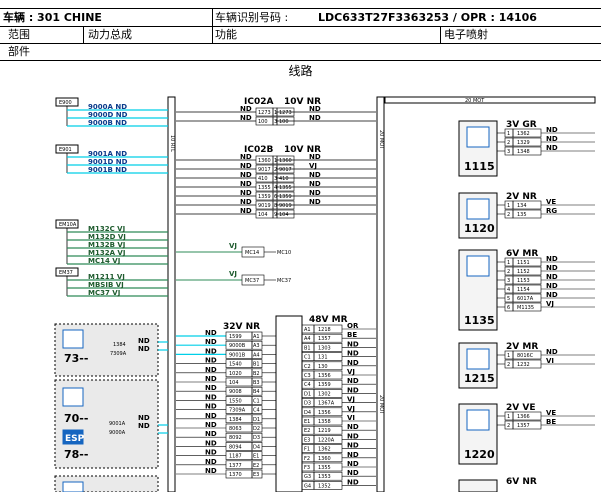 The width and height of the screenshot is (601, 492). Describe the element at coordinates (324, 431) in the screenshot. I see `conn48-code: 1219` at that location.